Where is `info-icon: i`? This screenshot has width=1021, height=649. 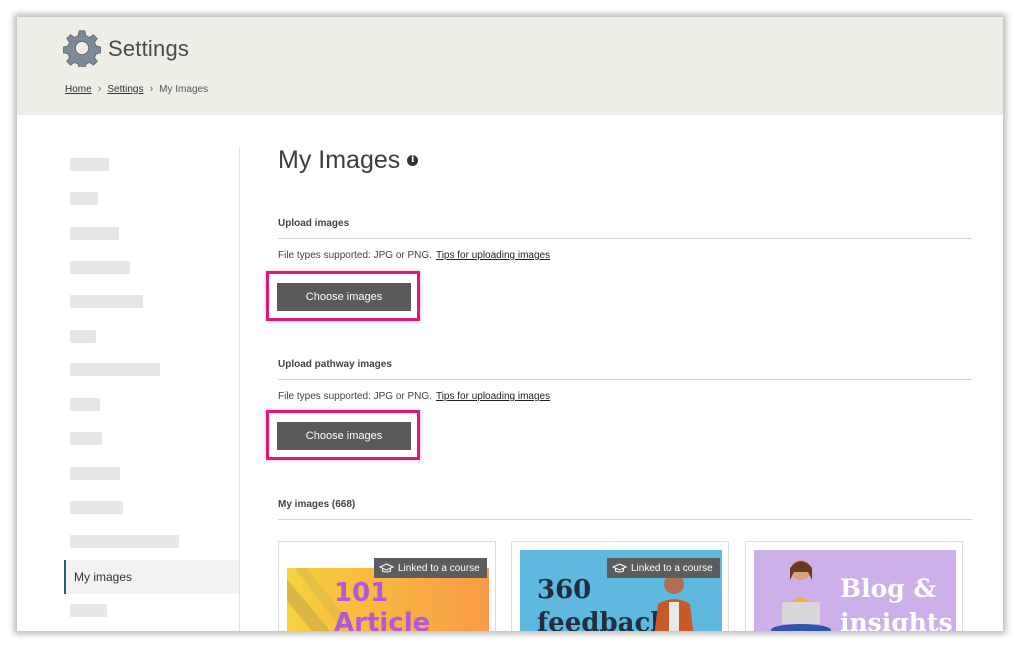 info-icon: i is located at coordinates (413, 160).